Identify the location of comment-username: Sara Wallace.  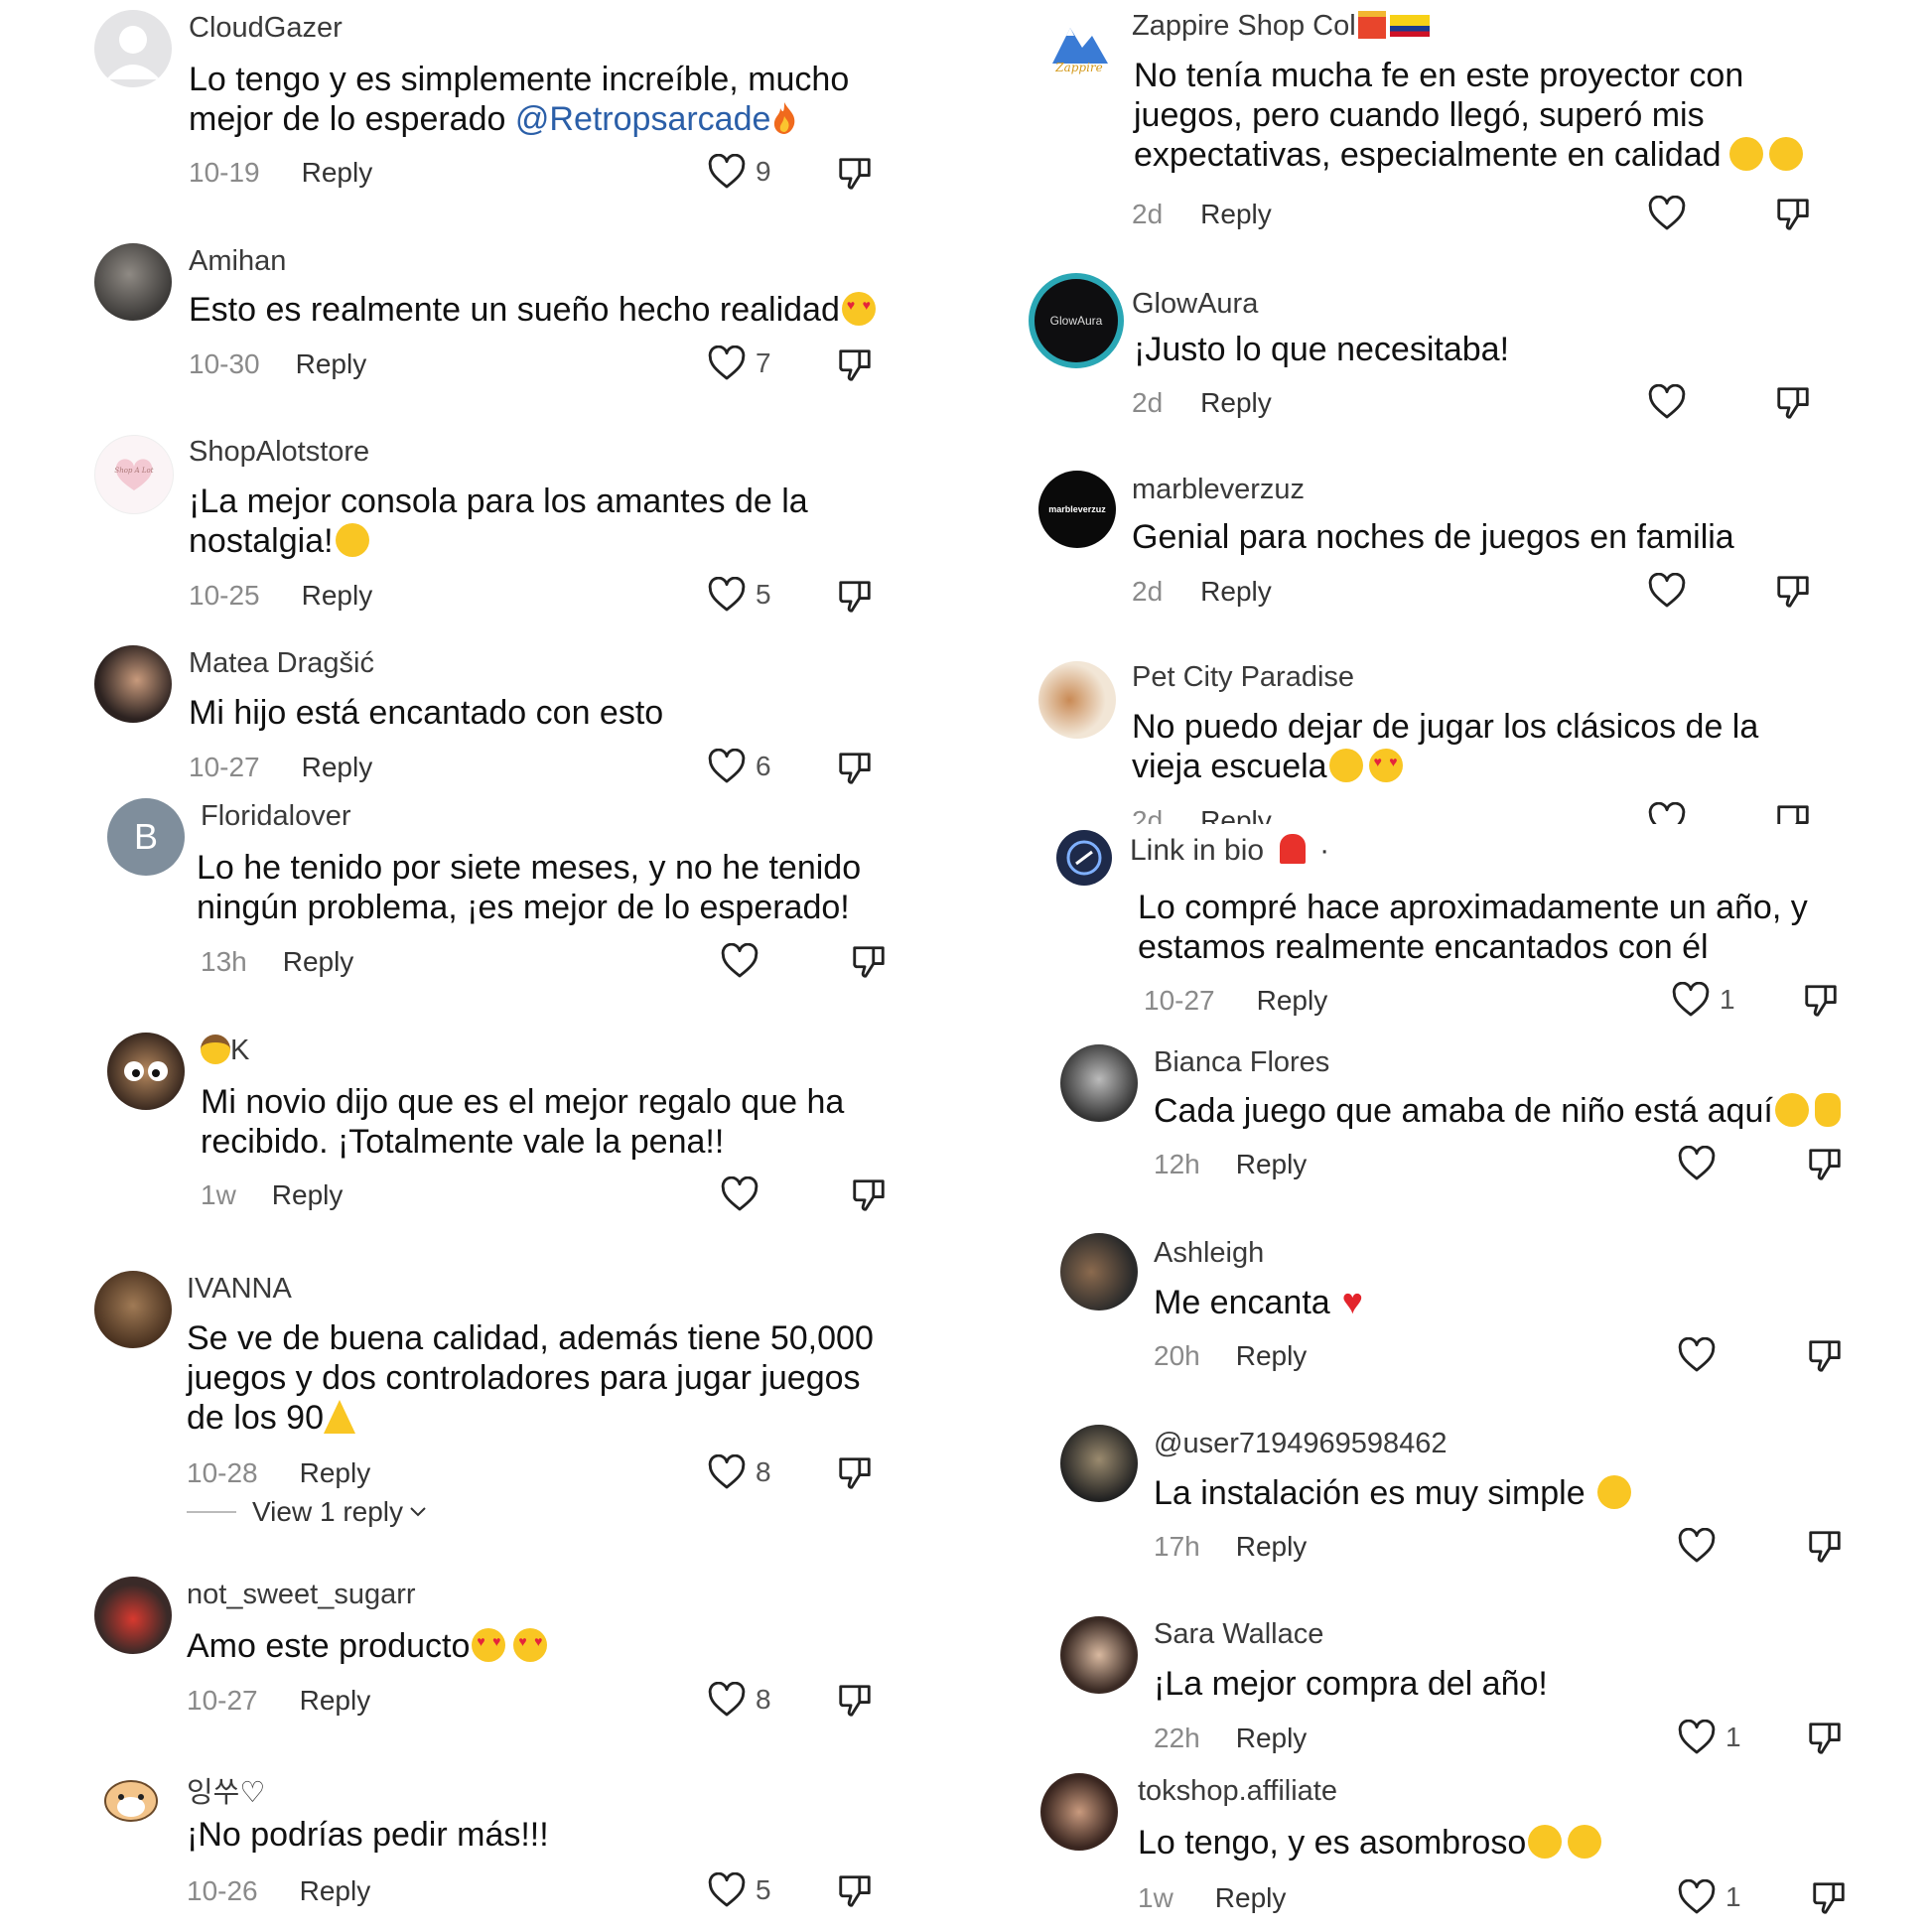
(1239, 1634).